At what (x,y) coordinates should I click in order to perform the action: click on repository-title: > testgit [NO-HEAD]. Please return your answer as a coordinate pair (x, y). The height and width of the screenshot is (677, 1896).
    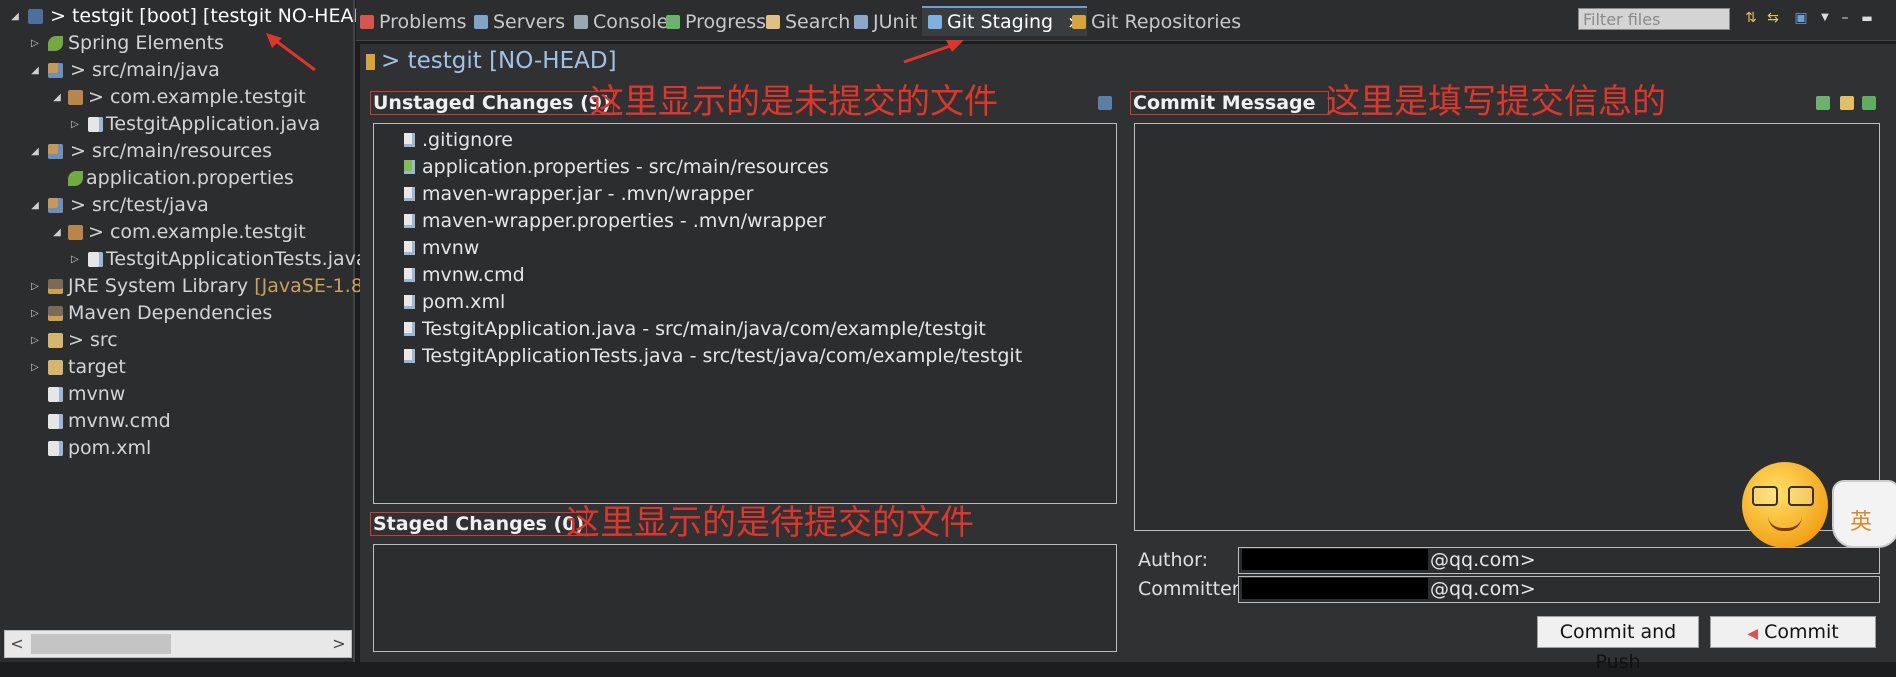
    Looking at the image, I should click on (491, 61).